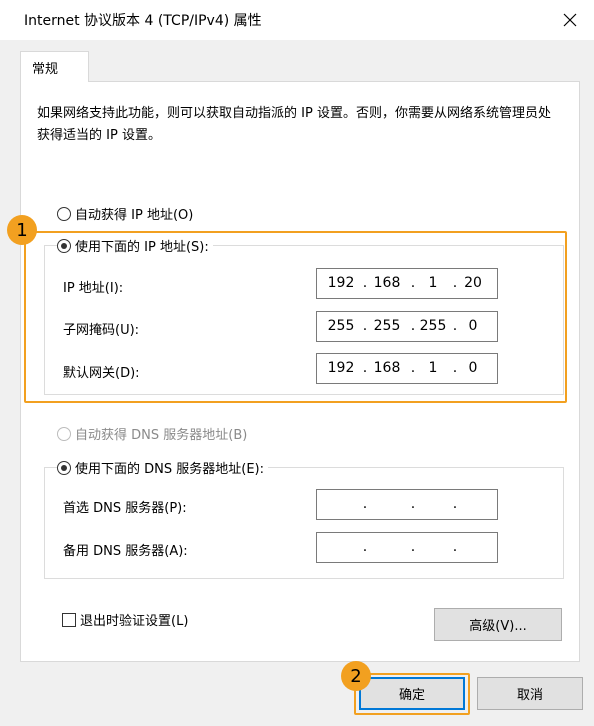  I want to click on ip-address-input: 192 . 168 . 1 . 20, so click(407, 283).